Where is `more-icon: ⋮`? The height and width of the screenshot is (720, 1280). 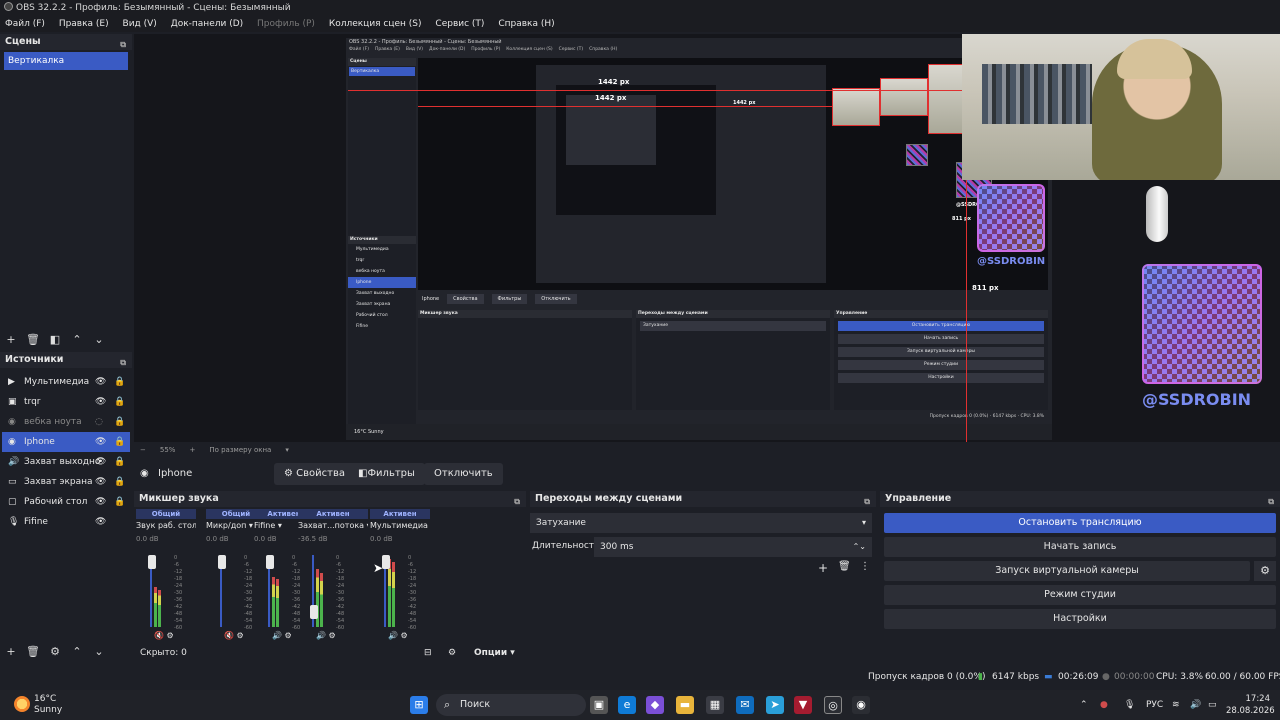
more-icon: ⋮ is located at coordinates (865, 566).